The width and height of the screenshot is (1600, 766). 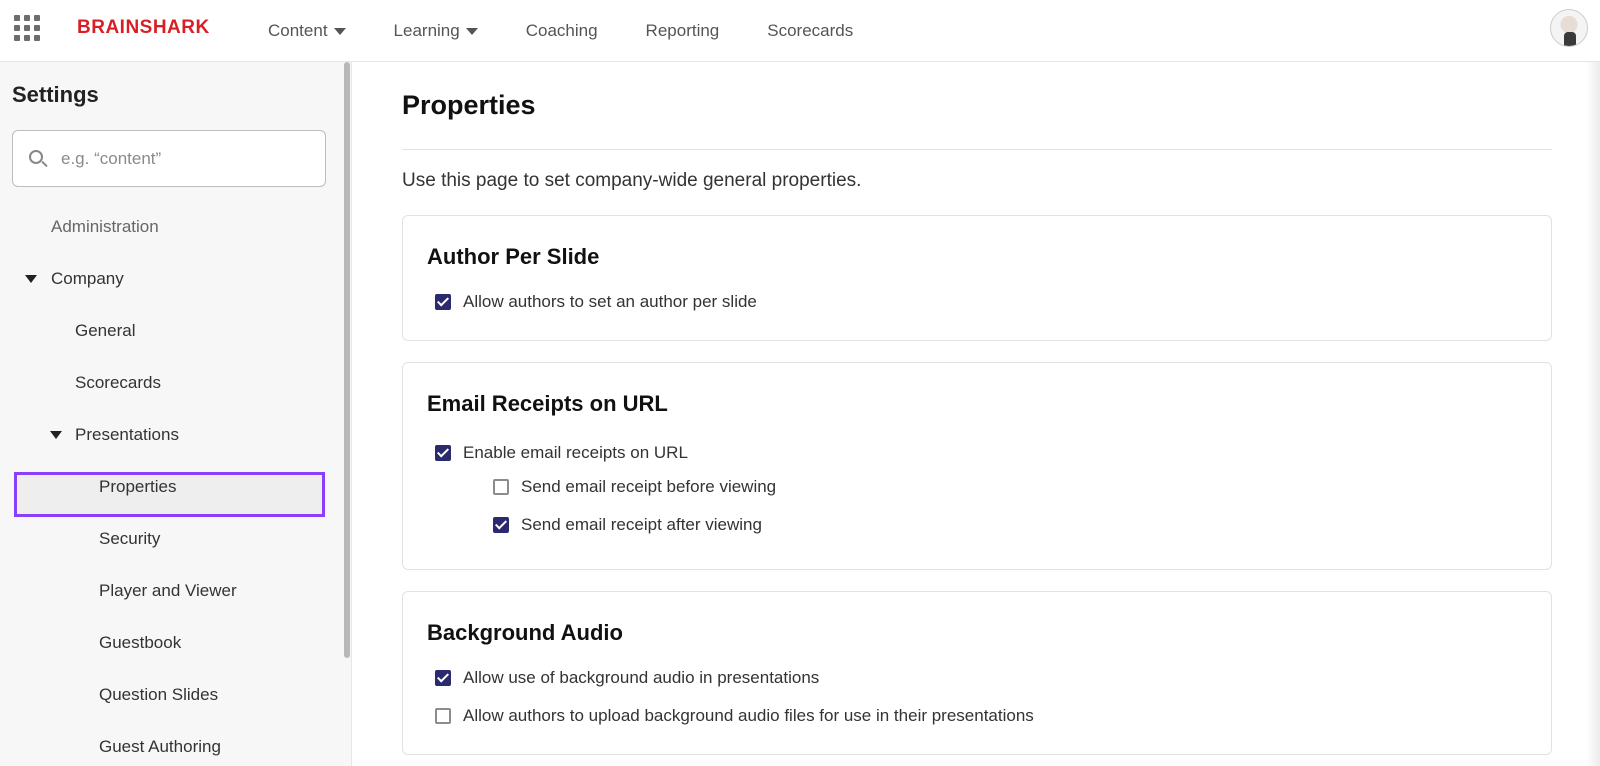 I want to click on sidebar-item-presentations: Presentations, so click(x=127, y=435).